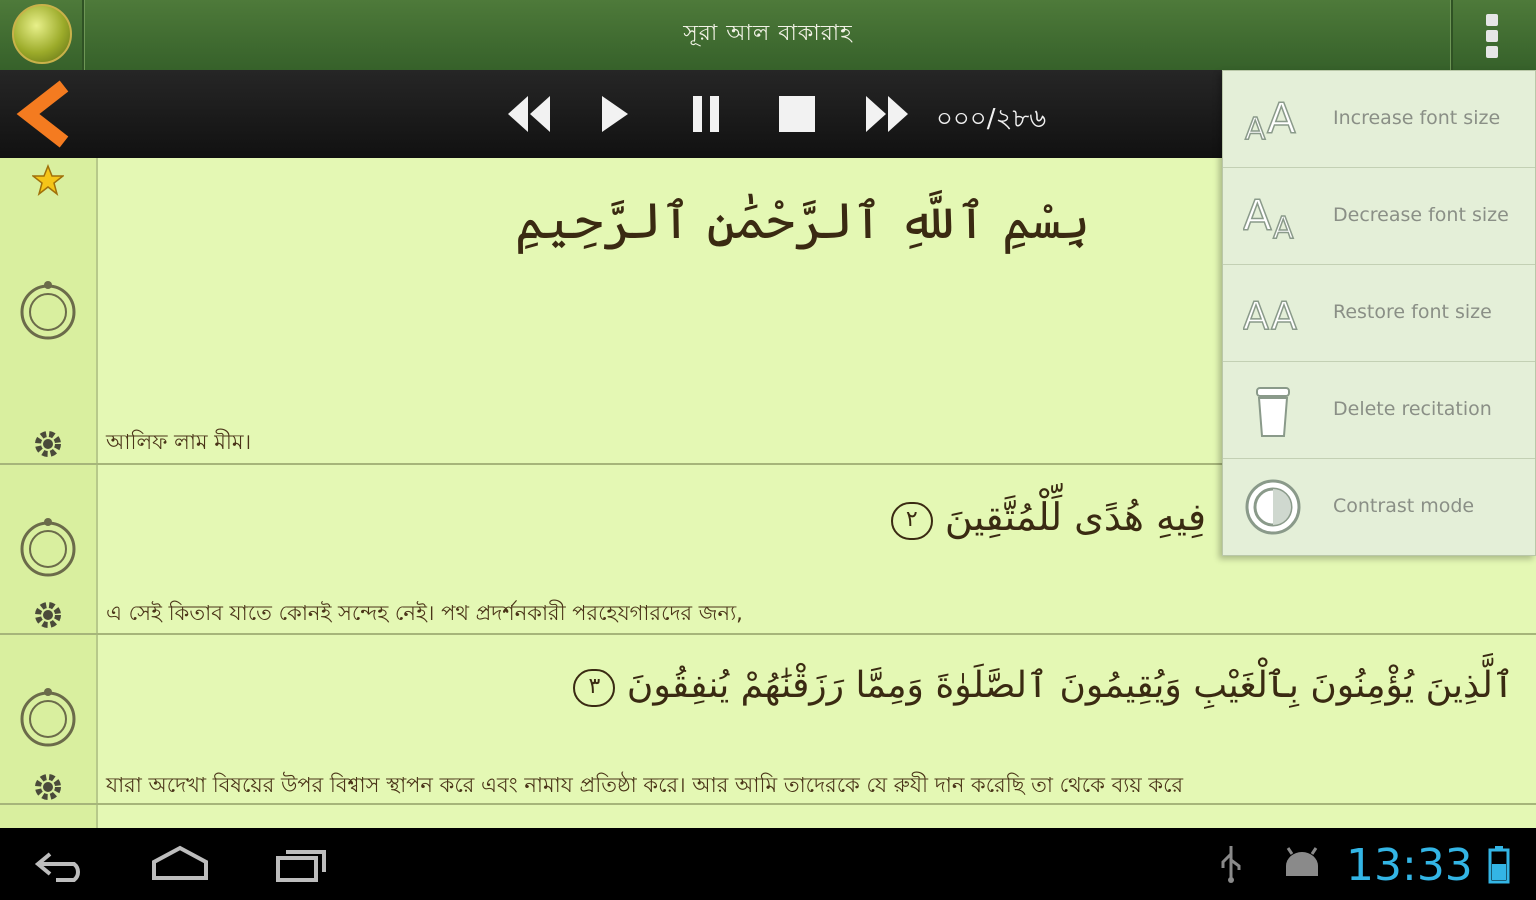 The width and height of the screenshot is (1536, 900). I want to click on stop-icon, so click(797, 114).